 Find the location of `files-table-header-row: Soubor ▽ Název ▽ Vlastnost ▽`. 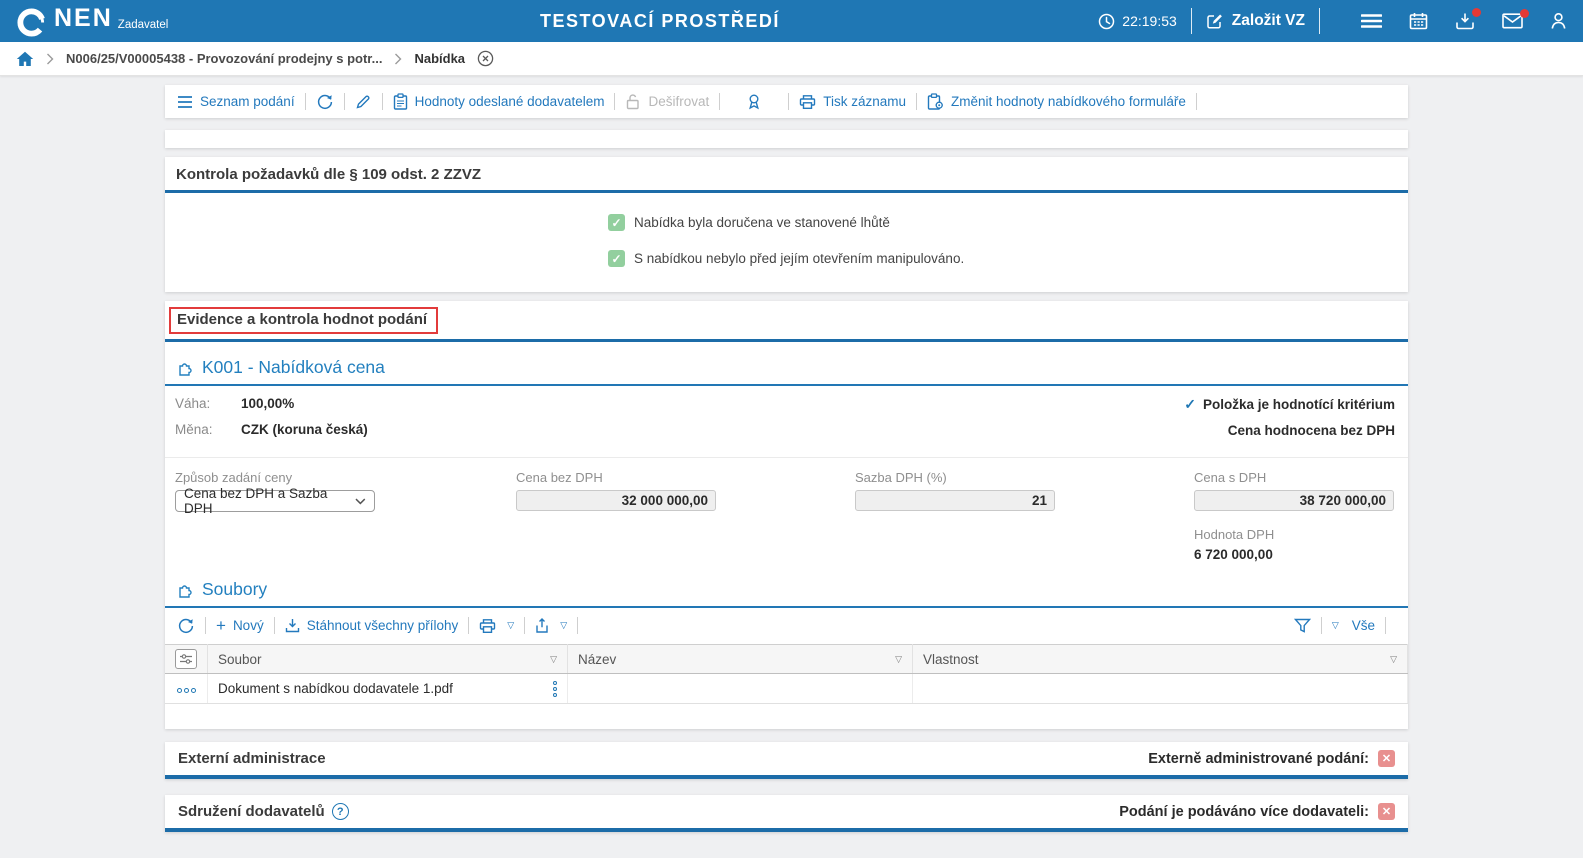

files-table-header-row: Soubor ▽ Název ▽ Vlastnost ▽ is located at coordinates (786, 659).